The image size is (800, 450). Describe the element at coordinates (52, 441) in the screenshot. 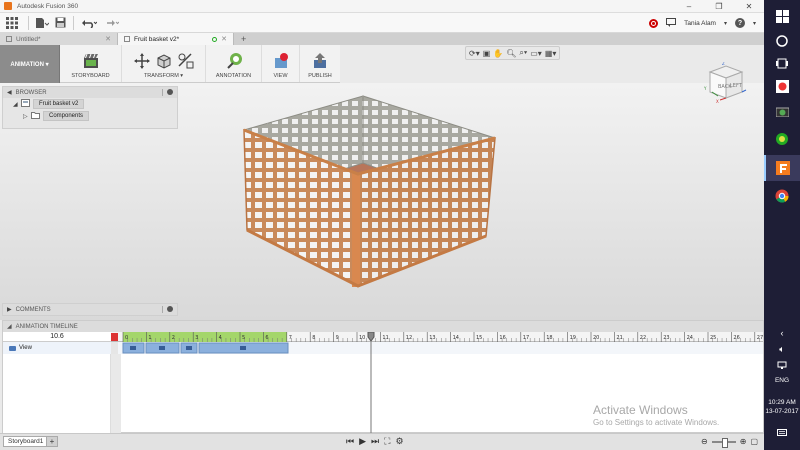

I see `add-storyboard-button: +` at that location.